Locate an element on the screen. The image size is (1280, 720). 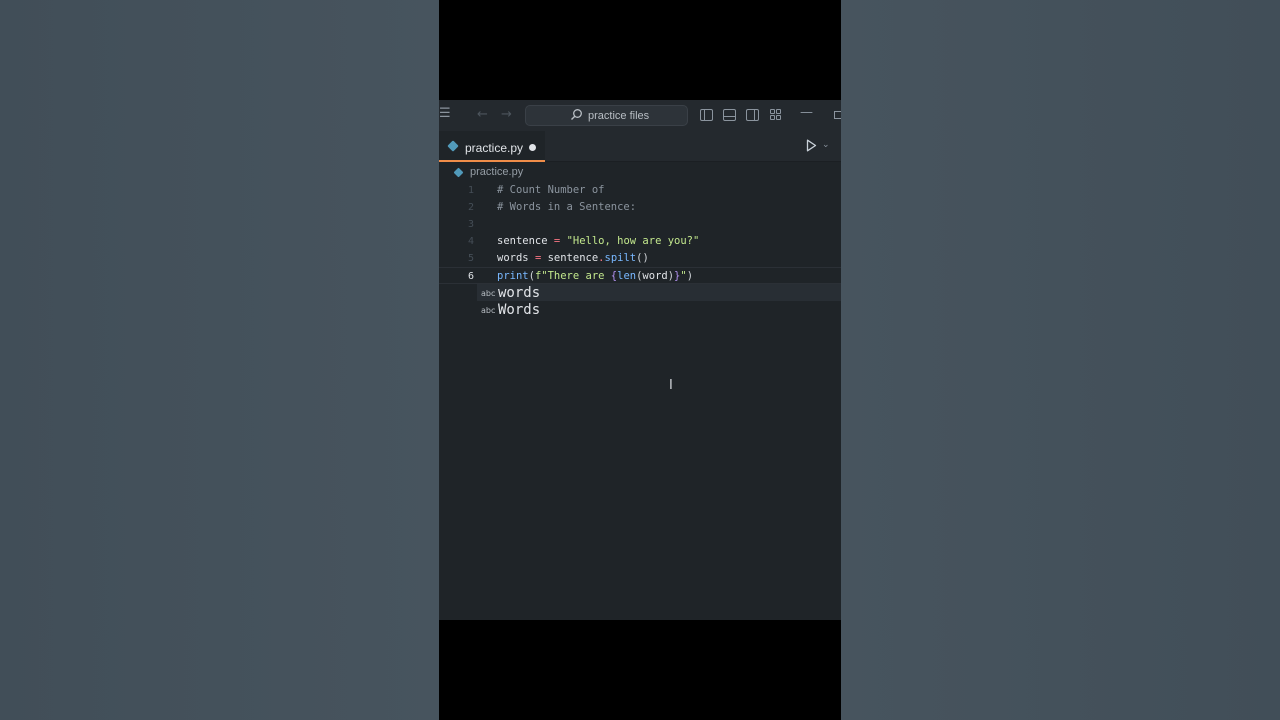
autocomplete-widget: abc words abc Words is located at coordinates (659, 301).